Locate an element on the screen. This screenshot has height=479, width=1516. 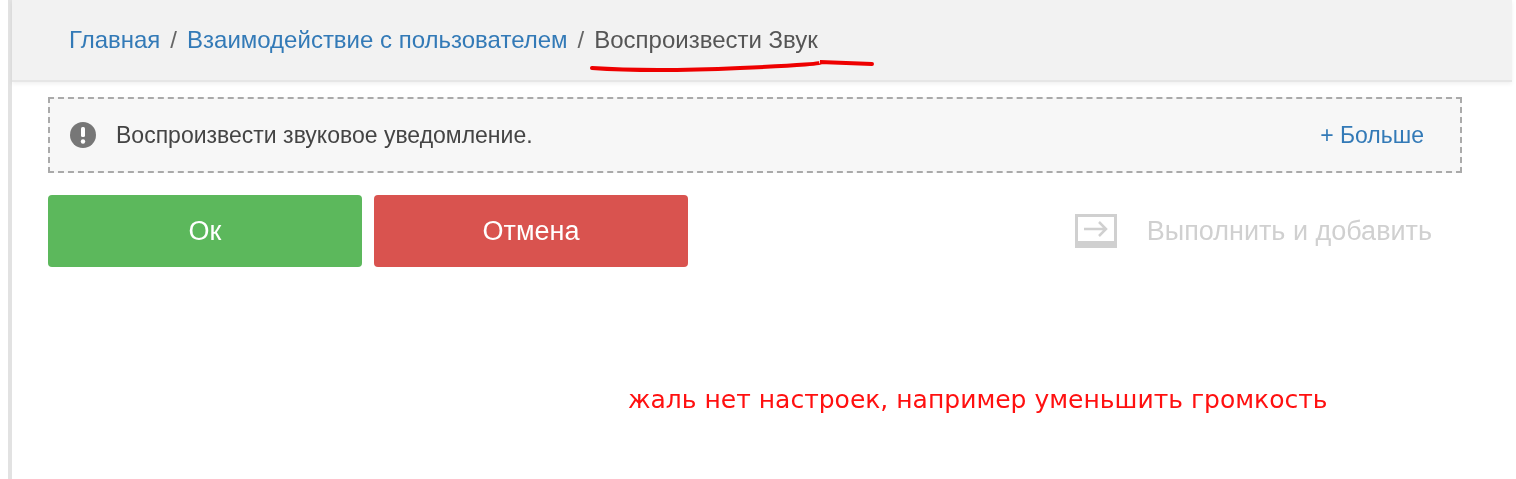
breadcrumb-link: Воспроизвести Звук is located at coordinates (706, 40).